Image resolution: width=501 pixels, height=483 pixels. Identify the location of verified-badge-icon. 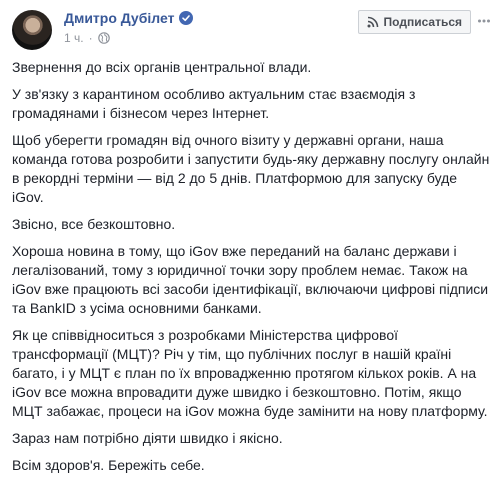
(186, 18).